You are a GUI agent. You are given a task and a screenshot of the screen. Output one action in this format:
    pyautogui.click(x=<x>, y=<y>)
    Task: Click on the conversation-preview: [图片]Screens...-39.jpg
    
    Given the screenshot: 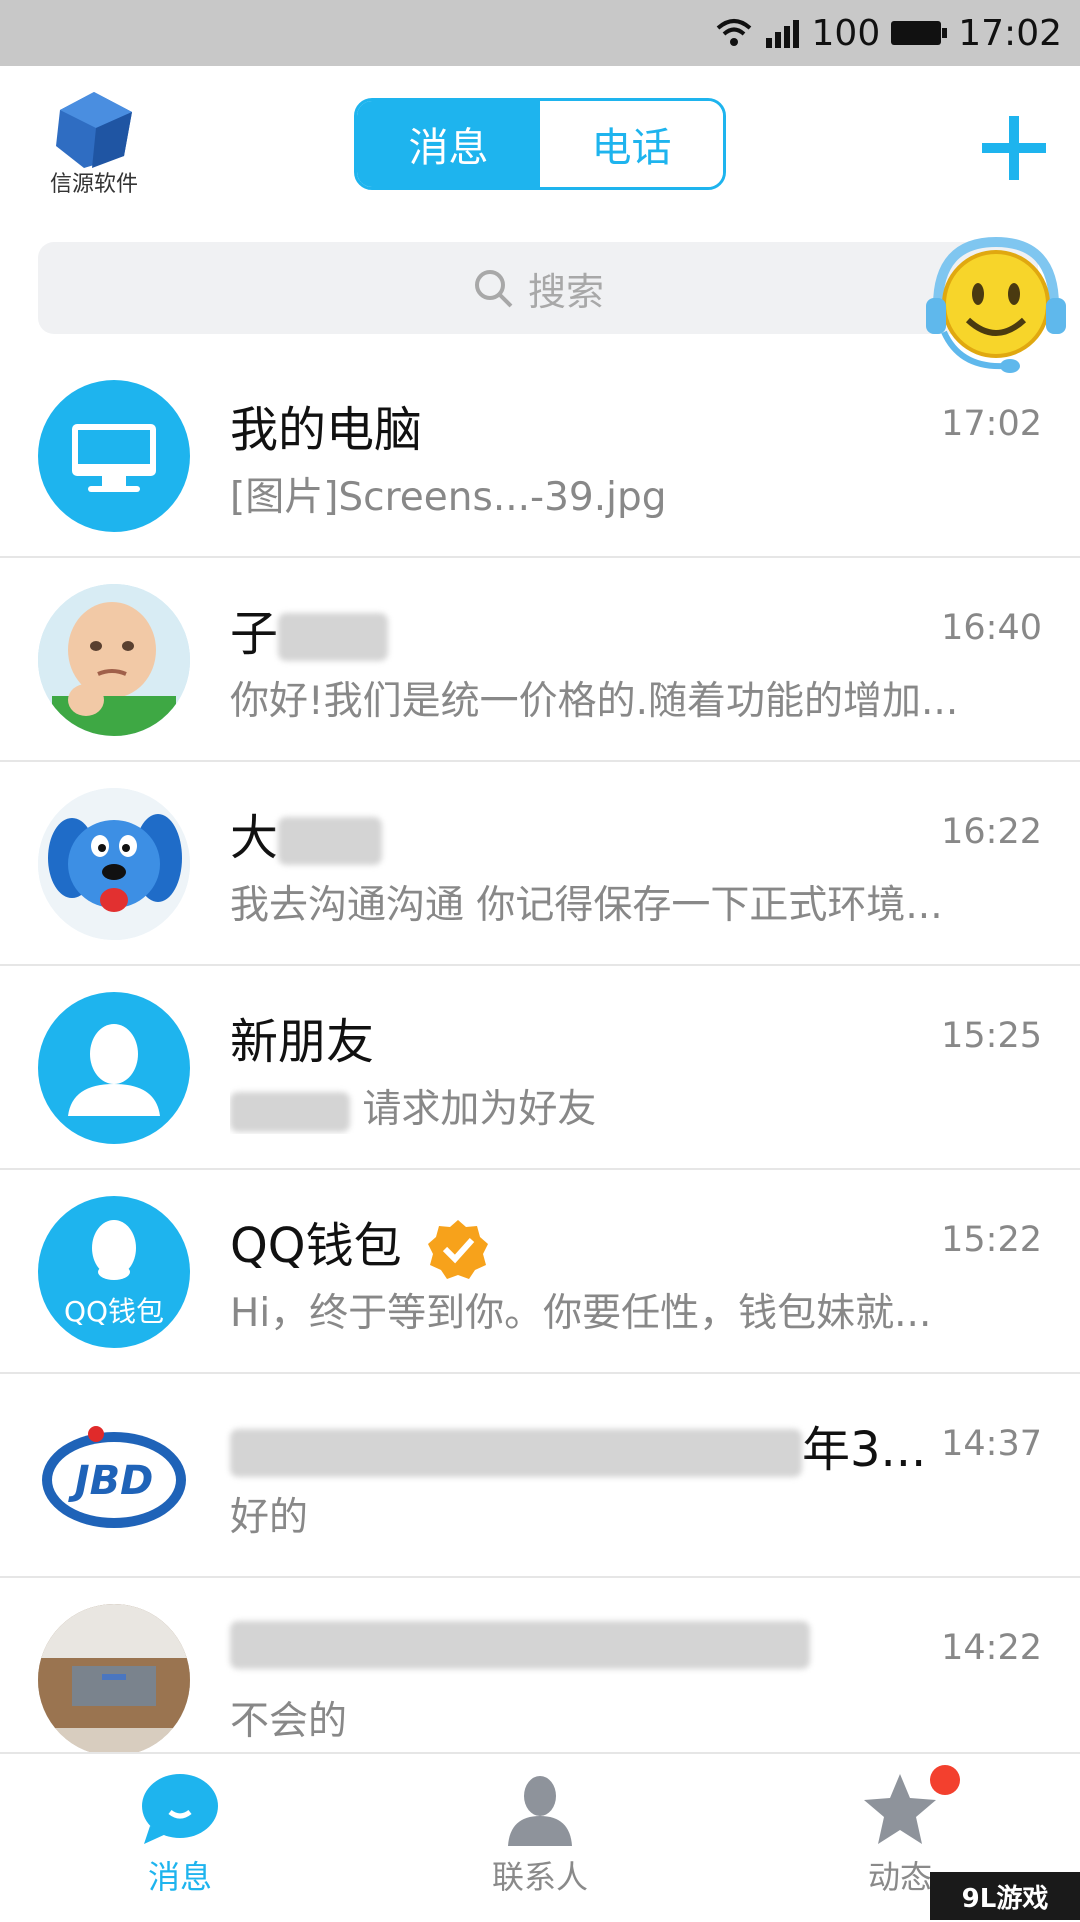 What is the action you would take?
    pyautogui.click(x=448, y=497)
    